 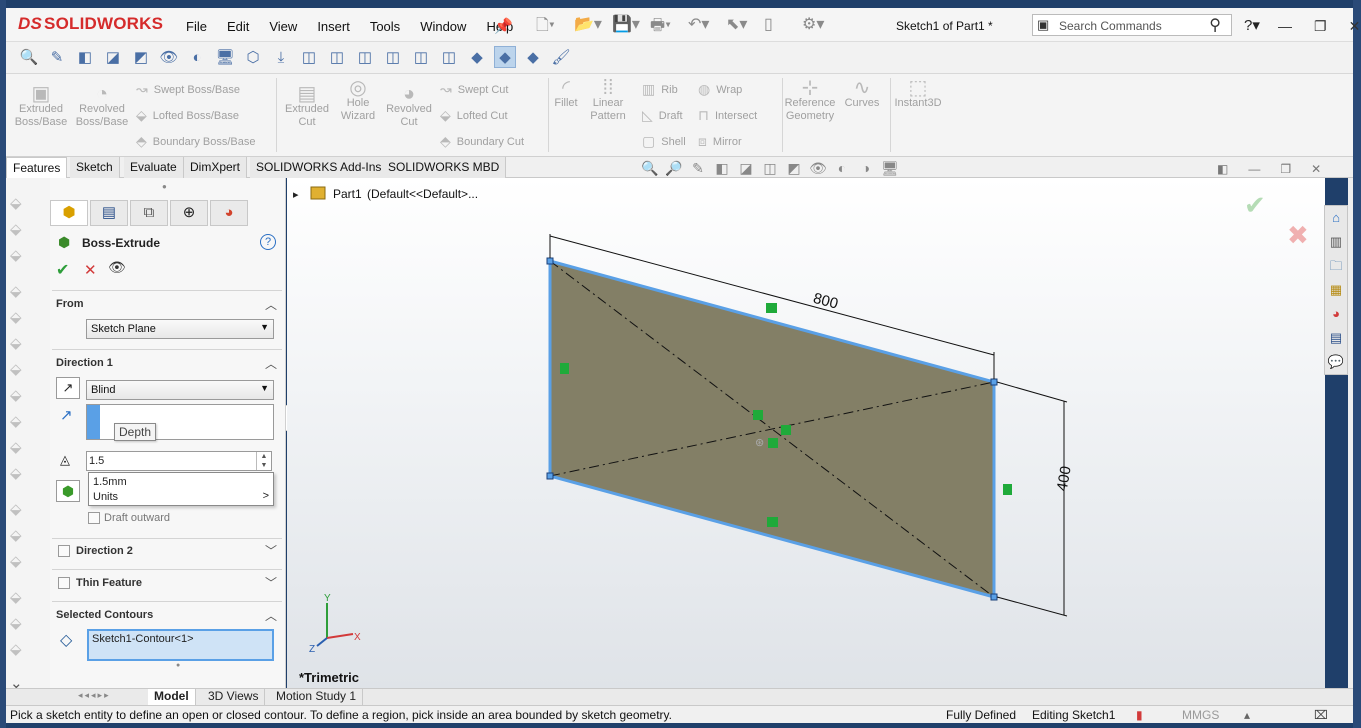 What do you see at coordinates (94, 695) in the screenshot?
I see `tab-scroll-arrows: ◂◂◂▸▸` at bounding box center [94, 695].